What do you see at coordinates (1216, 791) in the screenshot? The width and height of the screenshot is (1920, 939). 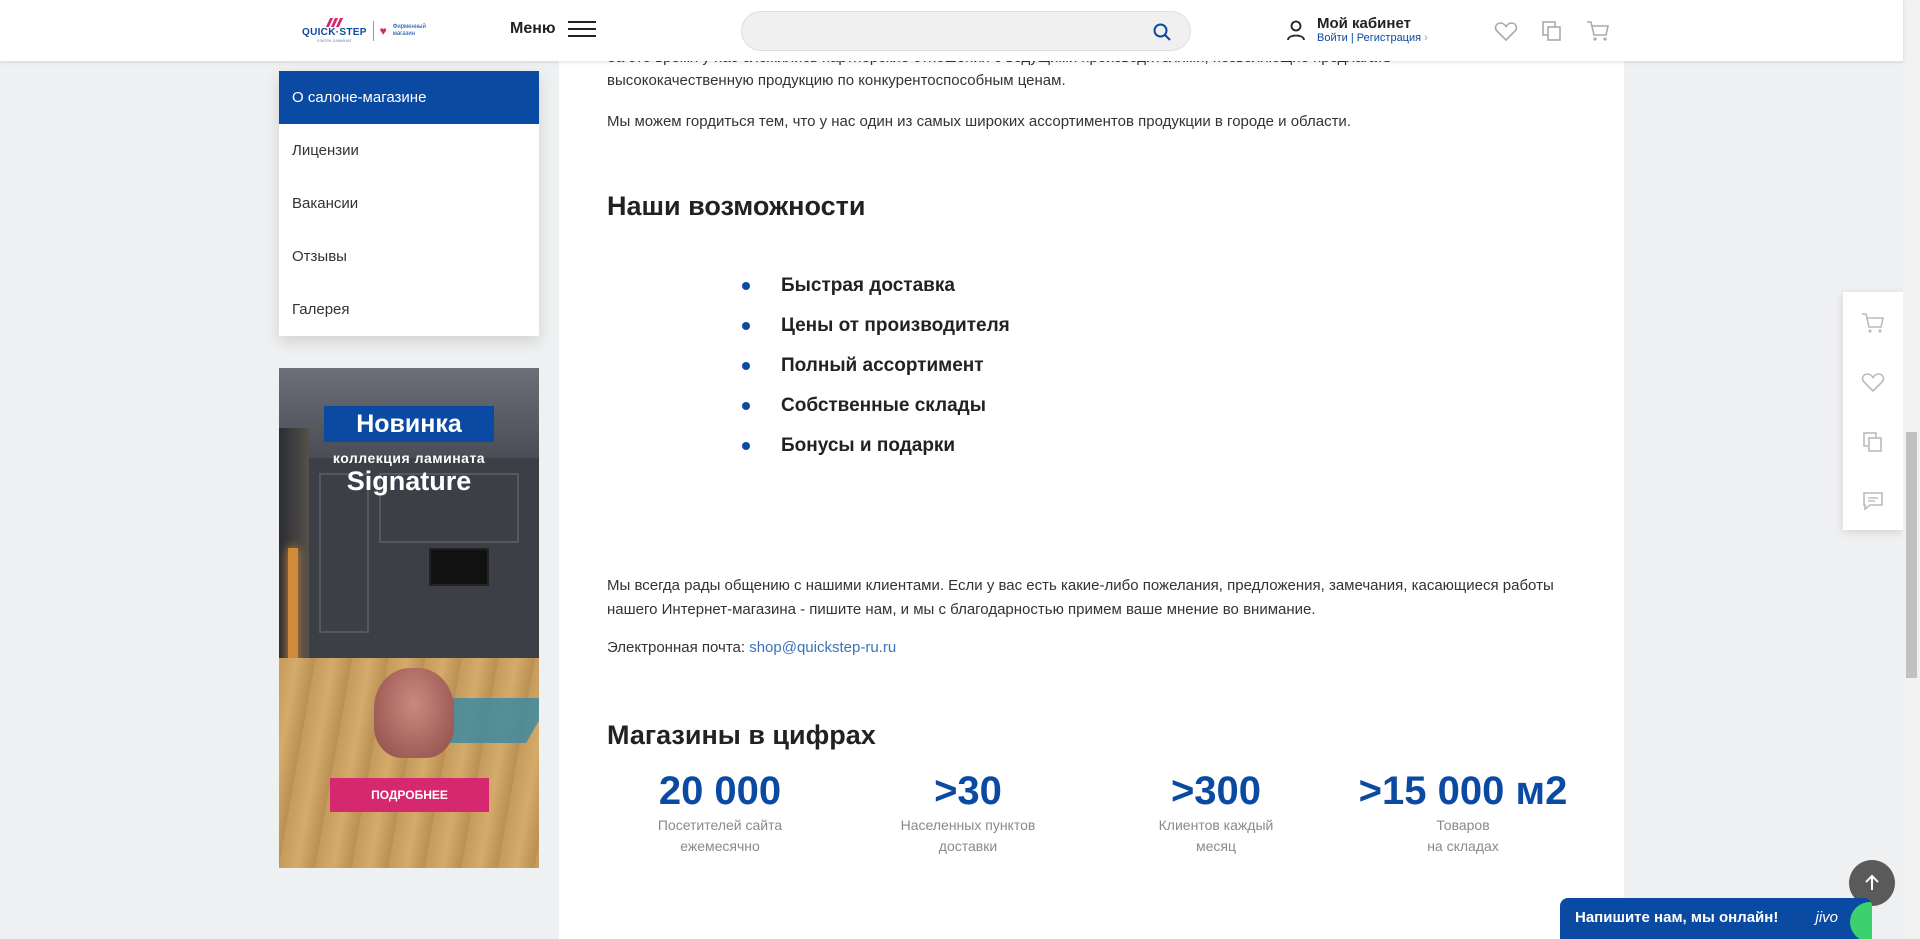 I see `stat-value: >300` at bounding box center [1216, 791].